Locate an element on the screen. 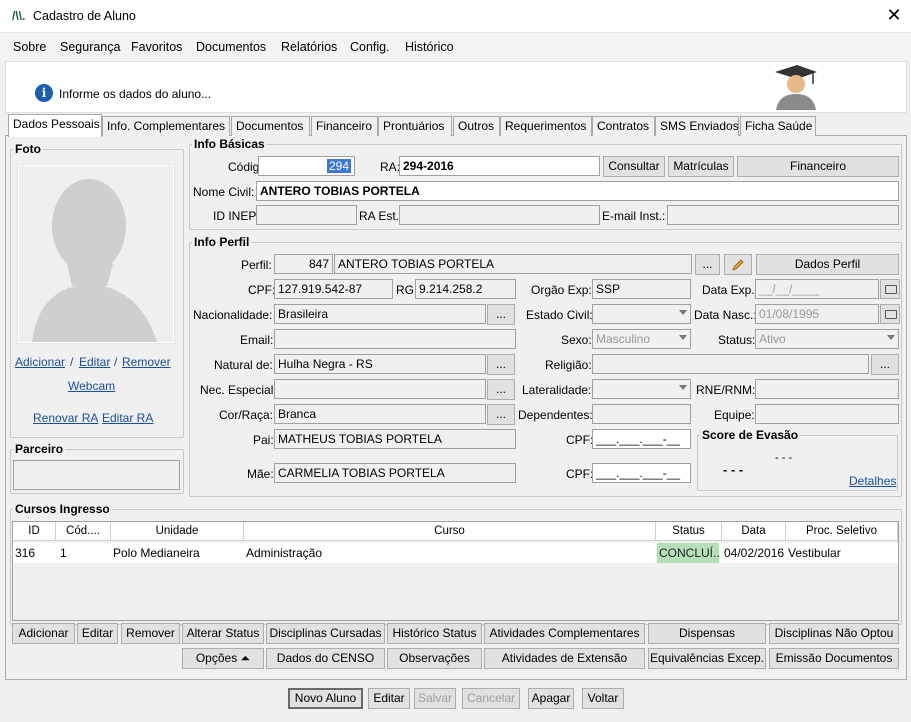 The width and height of the screenshot is (911, 722). rne-field is located at coordinates (827, 389).